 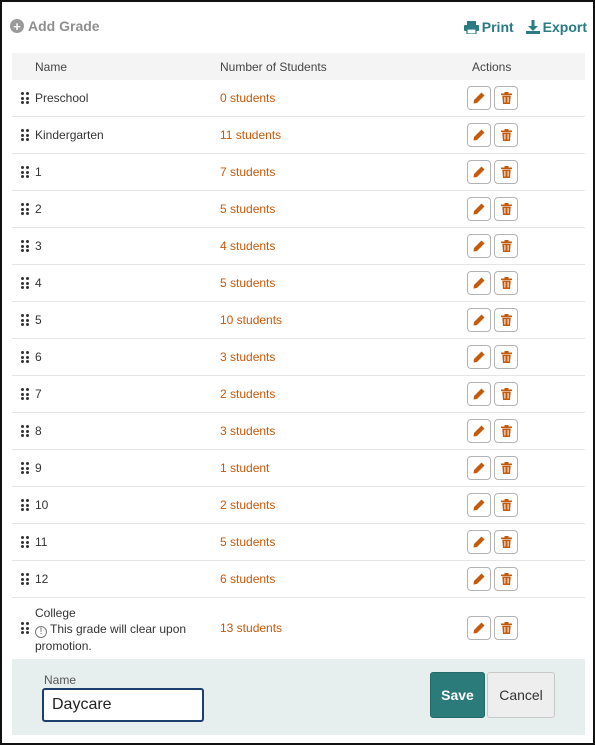 What do you see at coordinates (250, 135) in the screenshot?
I see `student-count-link: 11 students` at bounding box center [250, 135].